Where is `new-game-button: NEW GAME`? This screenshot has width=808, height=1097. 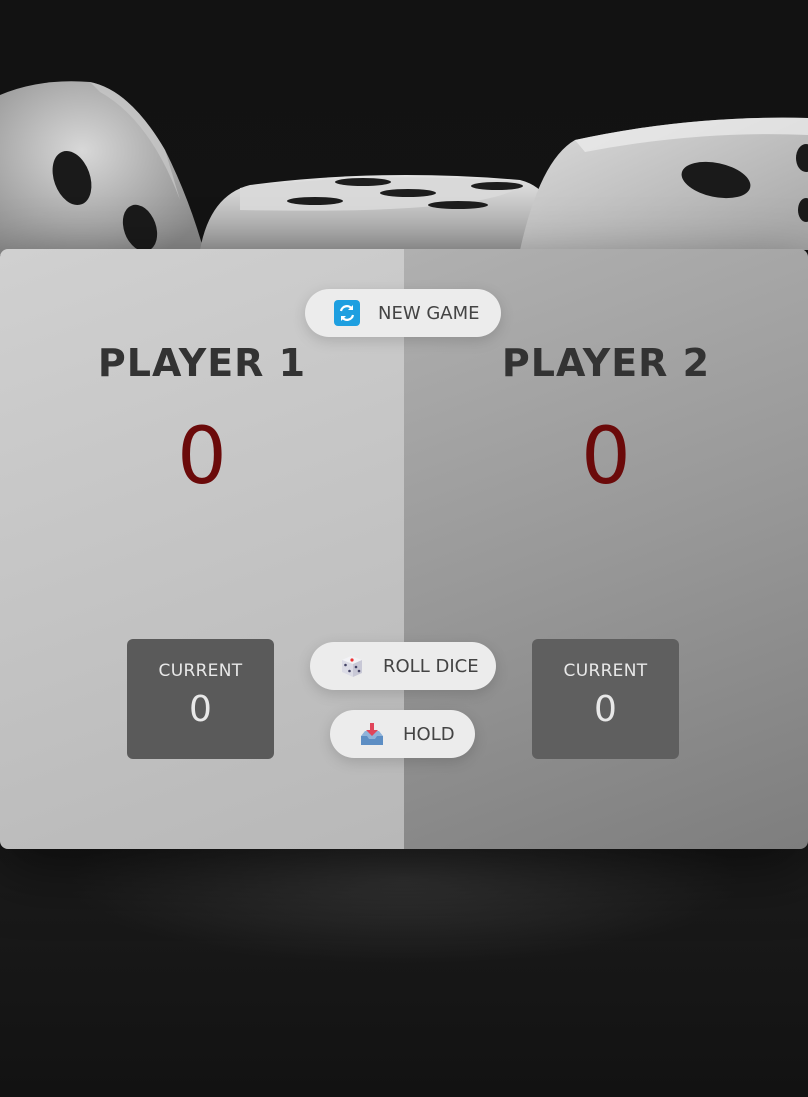
new-game-button: NEW GAME is located at coordinates (403, 313).